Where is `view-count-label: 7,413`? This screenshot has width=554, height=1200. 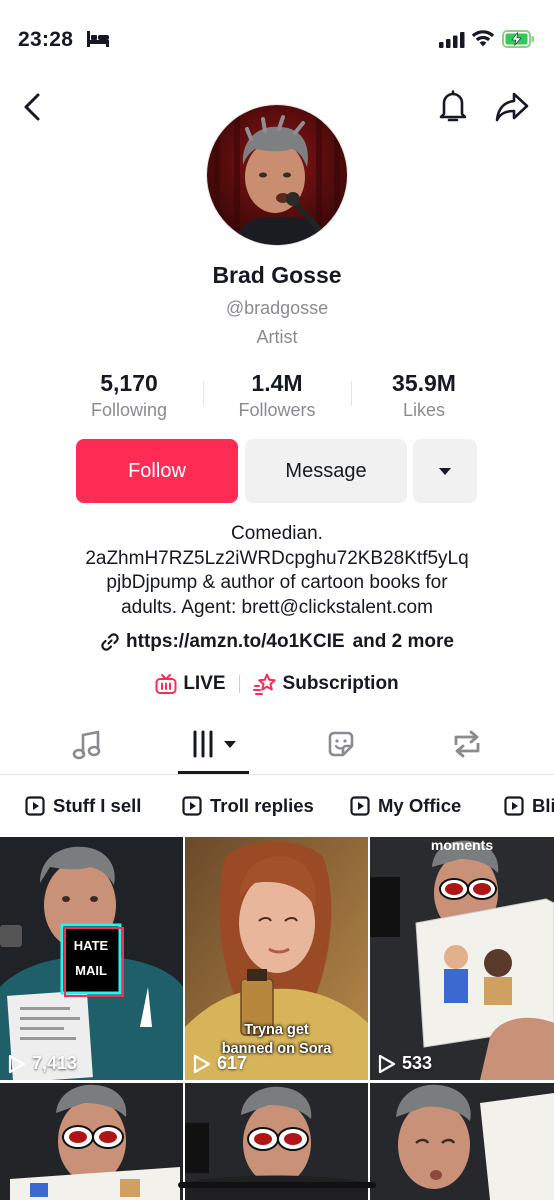
view-count-label: 7,413 is located at coordinates (55, 1063).